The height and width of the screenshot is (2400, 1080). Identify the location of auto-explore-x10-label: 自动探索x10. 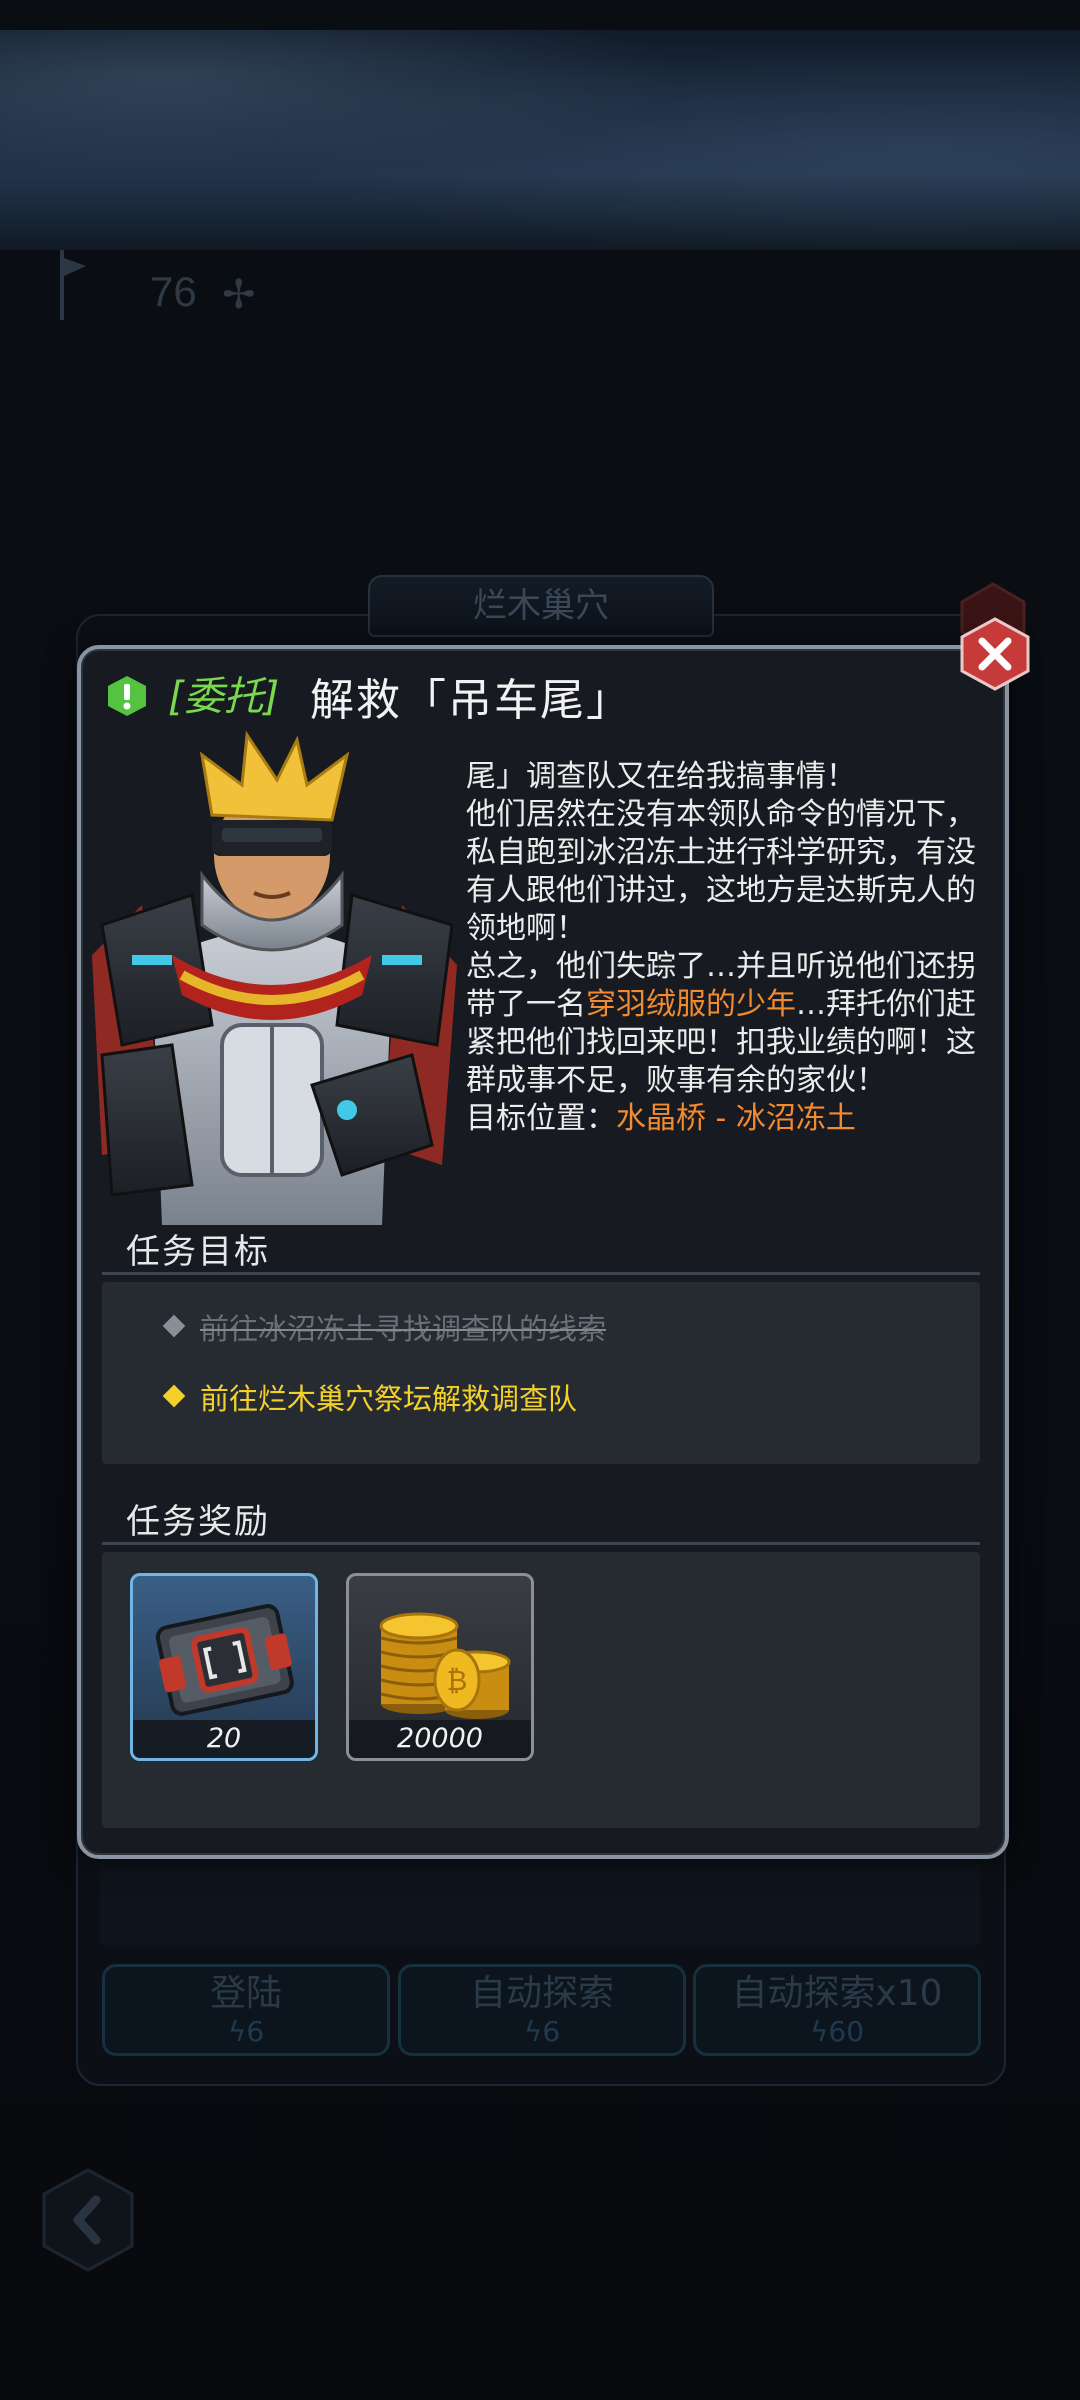
(837, 1993).